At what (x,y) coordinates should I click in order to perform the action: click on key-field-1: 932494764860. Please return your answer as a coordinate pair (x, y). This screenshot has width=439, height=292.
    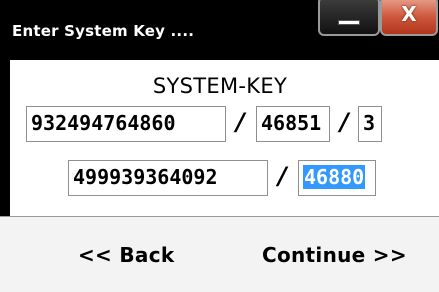
    Looking at the image, I should click on (126, 124).